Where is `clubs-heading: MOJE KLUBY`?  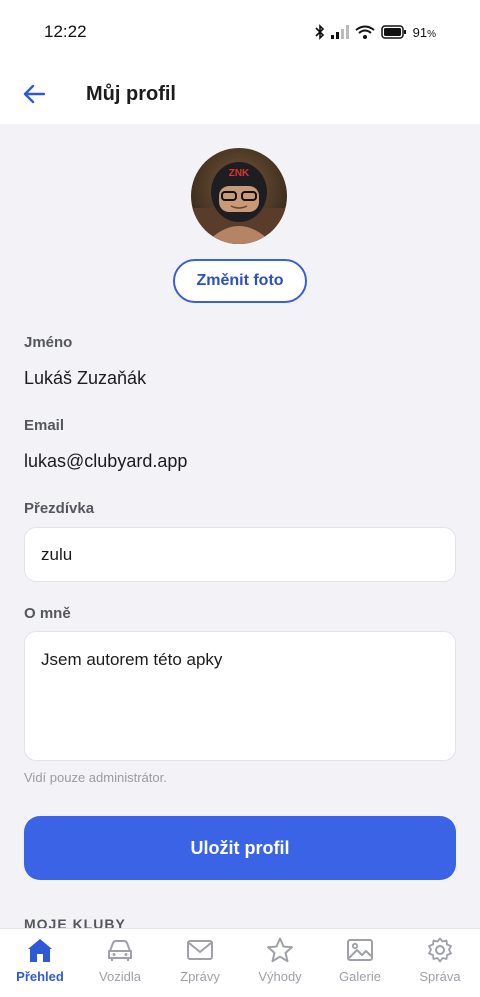 clubs-heading: MOJE KLUBY is located at coordinates (75, 922).